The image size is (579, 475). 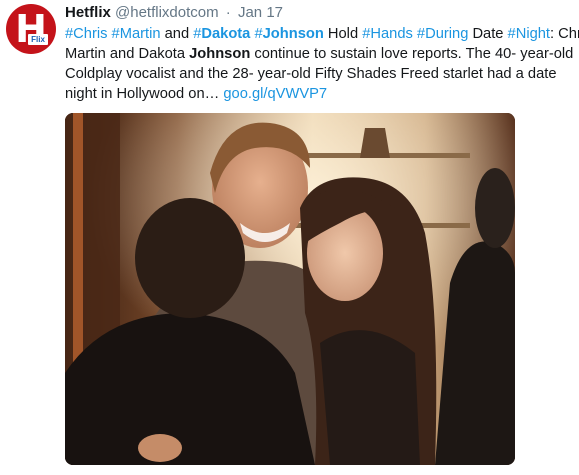 I want to click on tweet-text-line: night in Hollywood on… goo.gl/qVWVP7, so click(x=320, y=94).